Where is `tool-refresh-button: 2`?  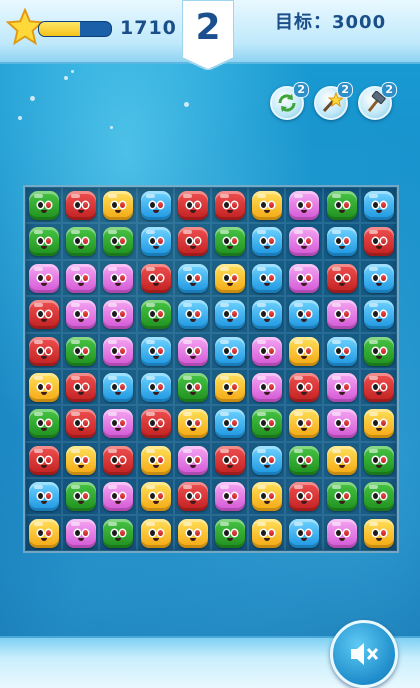 tool-refresh-button: 2 is located at coordinates (289, 101).